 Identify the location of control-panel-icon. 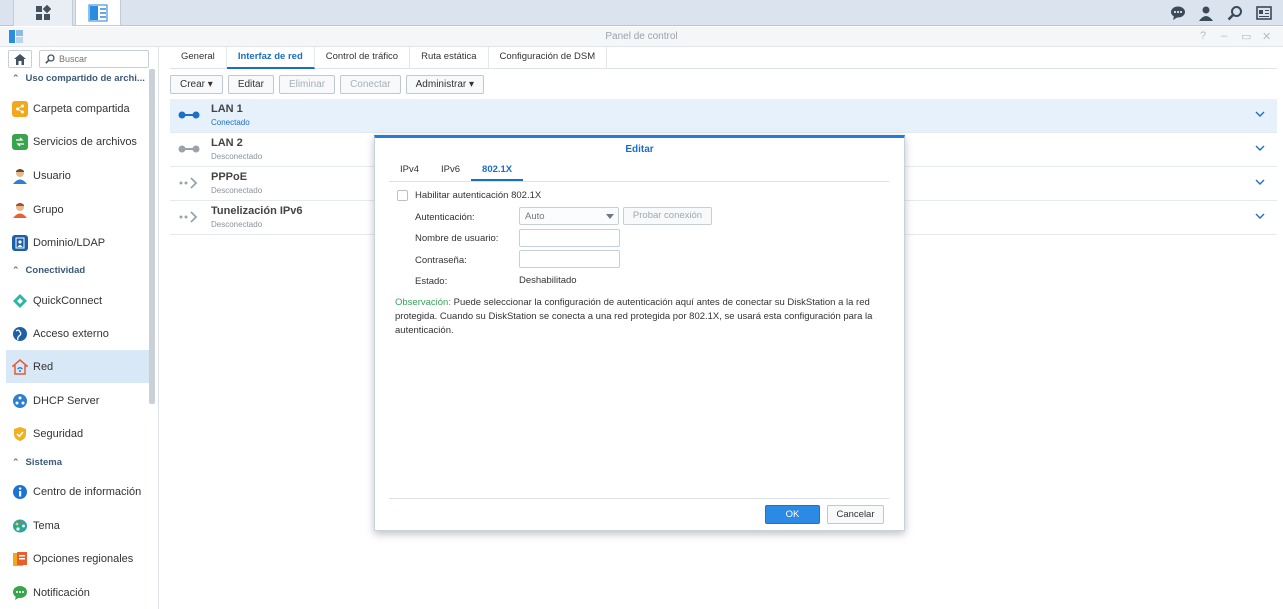
(98, 12).